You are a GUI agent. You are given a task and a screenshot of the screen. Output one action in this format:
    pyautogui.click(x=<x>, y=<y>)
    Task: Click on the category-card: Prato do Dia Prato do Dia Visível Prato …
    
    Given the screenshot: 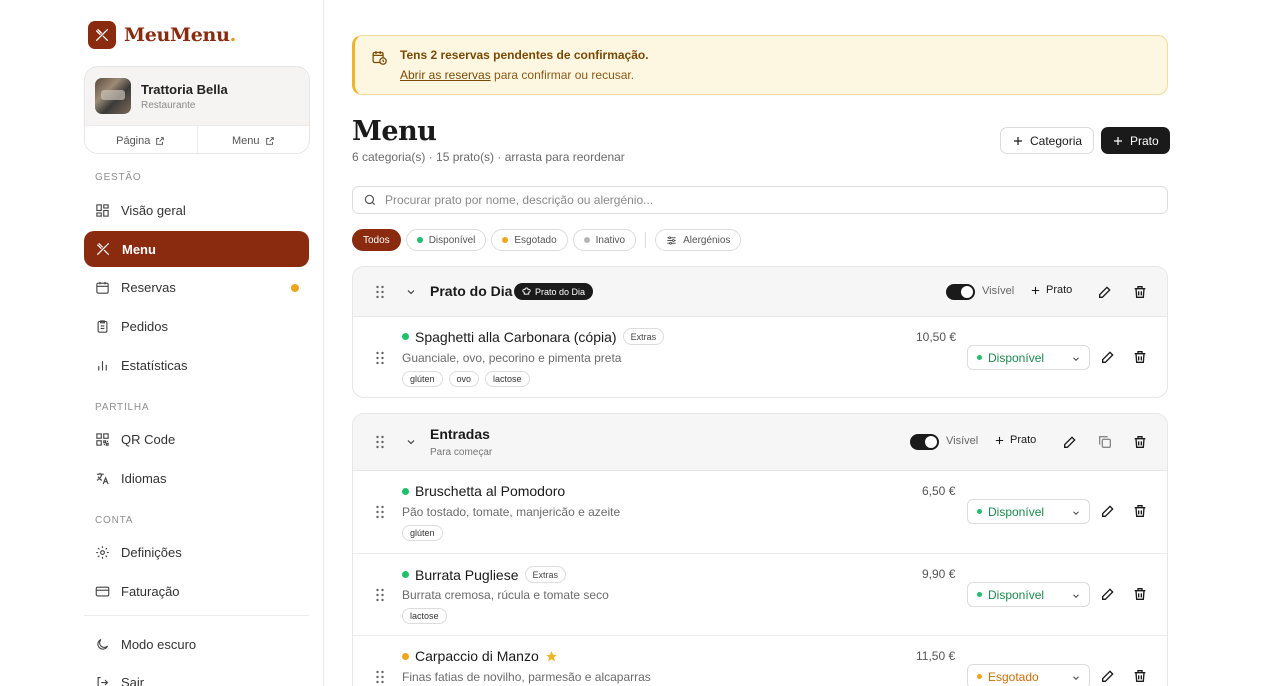 What is the action you would take?
    pyautogui.click(x=760, y=332)
    